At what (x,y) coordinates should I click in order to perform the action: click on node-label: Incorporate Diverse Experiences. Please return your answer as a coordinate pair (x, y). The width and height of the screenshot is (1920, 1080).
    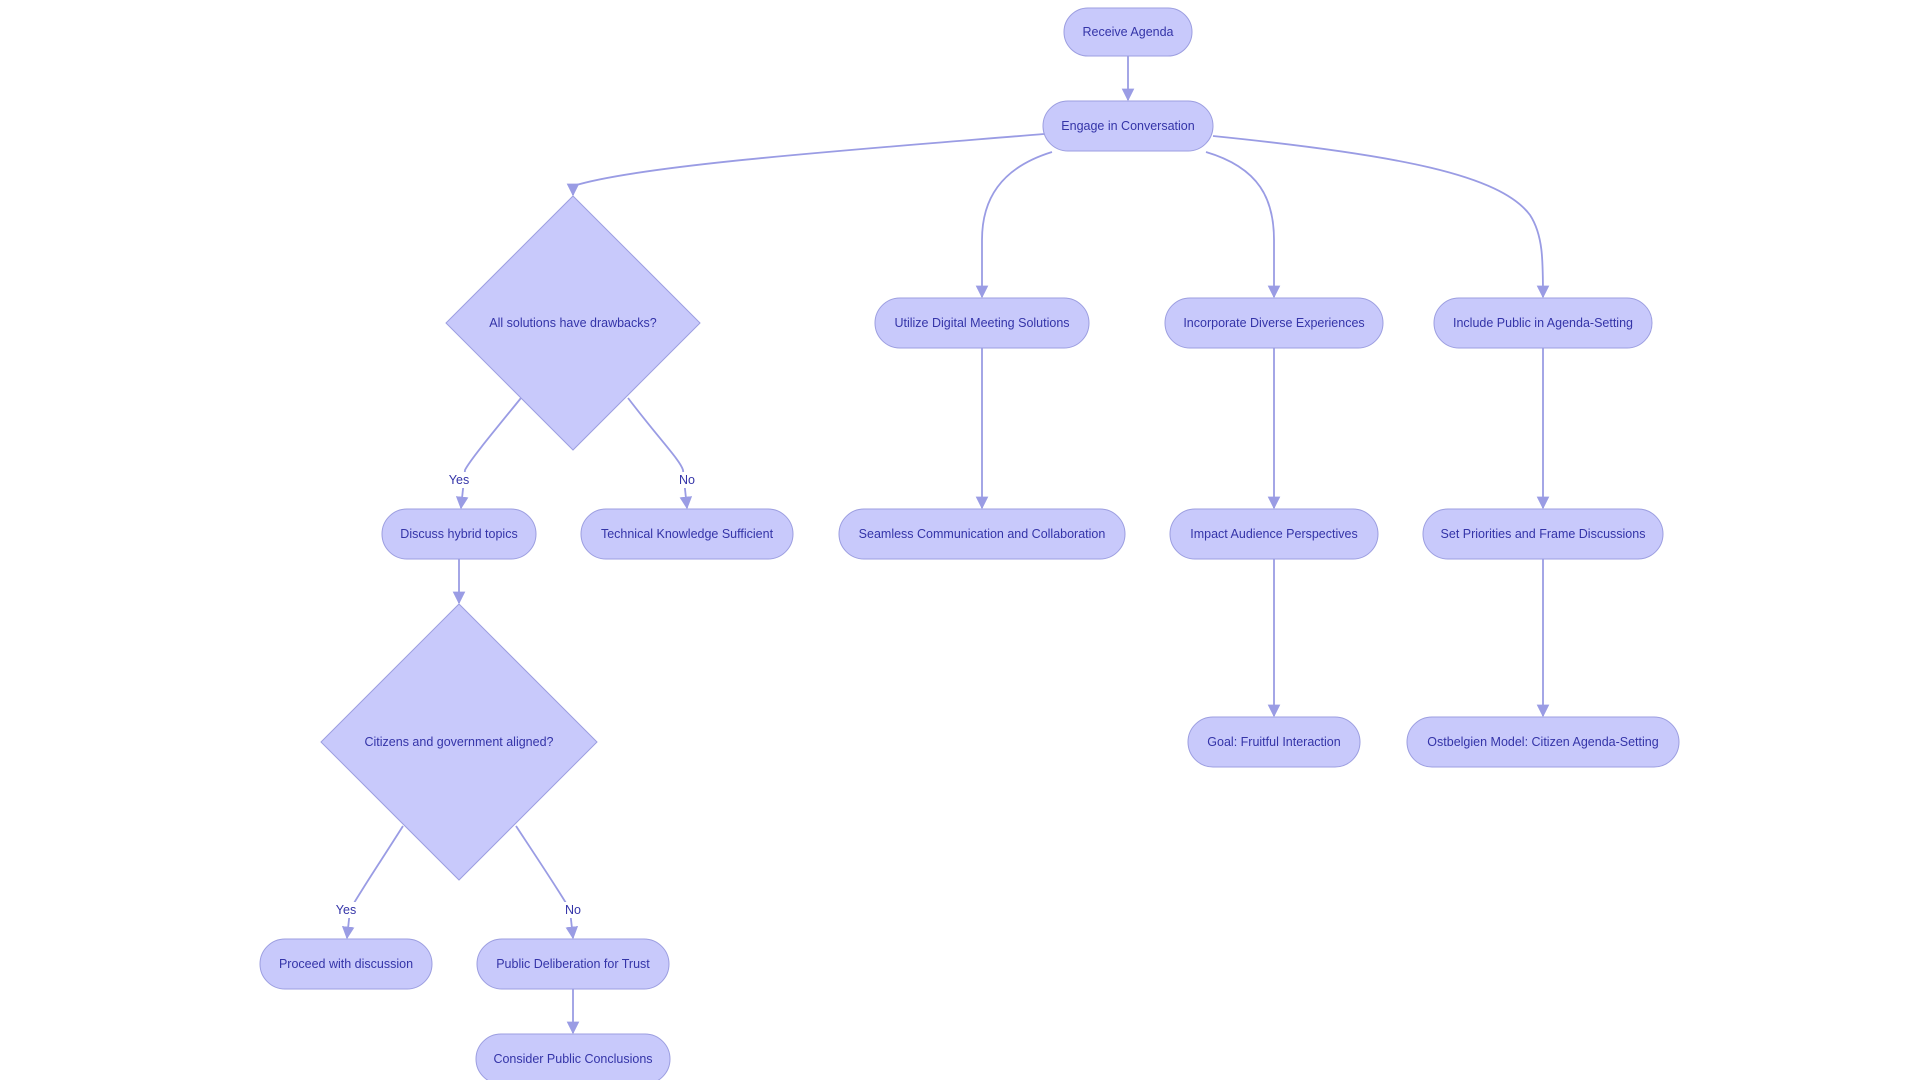
    Looking at the image, I should click on (1273, 323).